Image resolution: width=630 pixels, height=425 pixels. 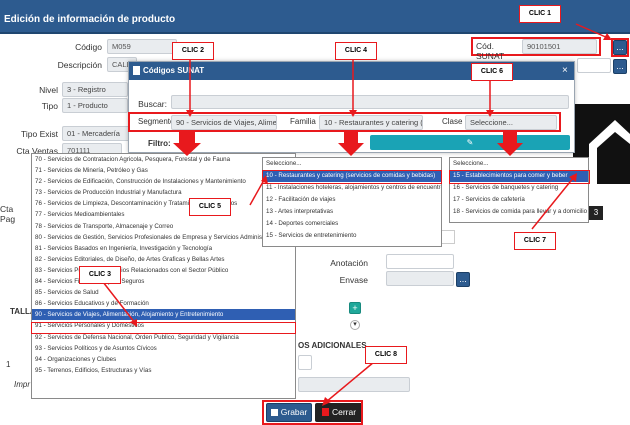 What do you see at coordinates (553, 203) in the screenshot?
I see `arrow-clic7` at bounding box center [553, 203].